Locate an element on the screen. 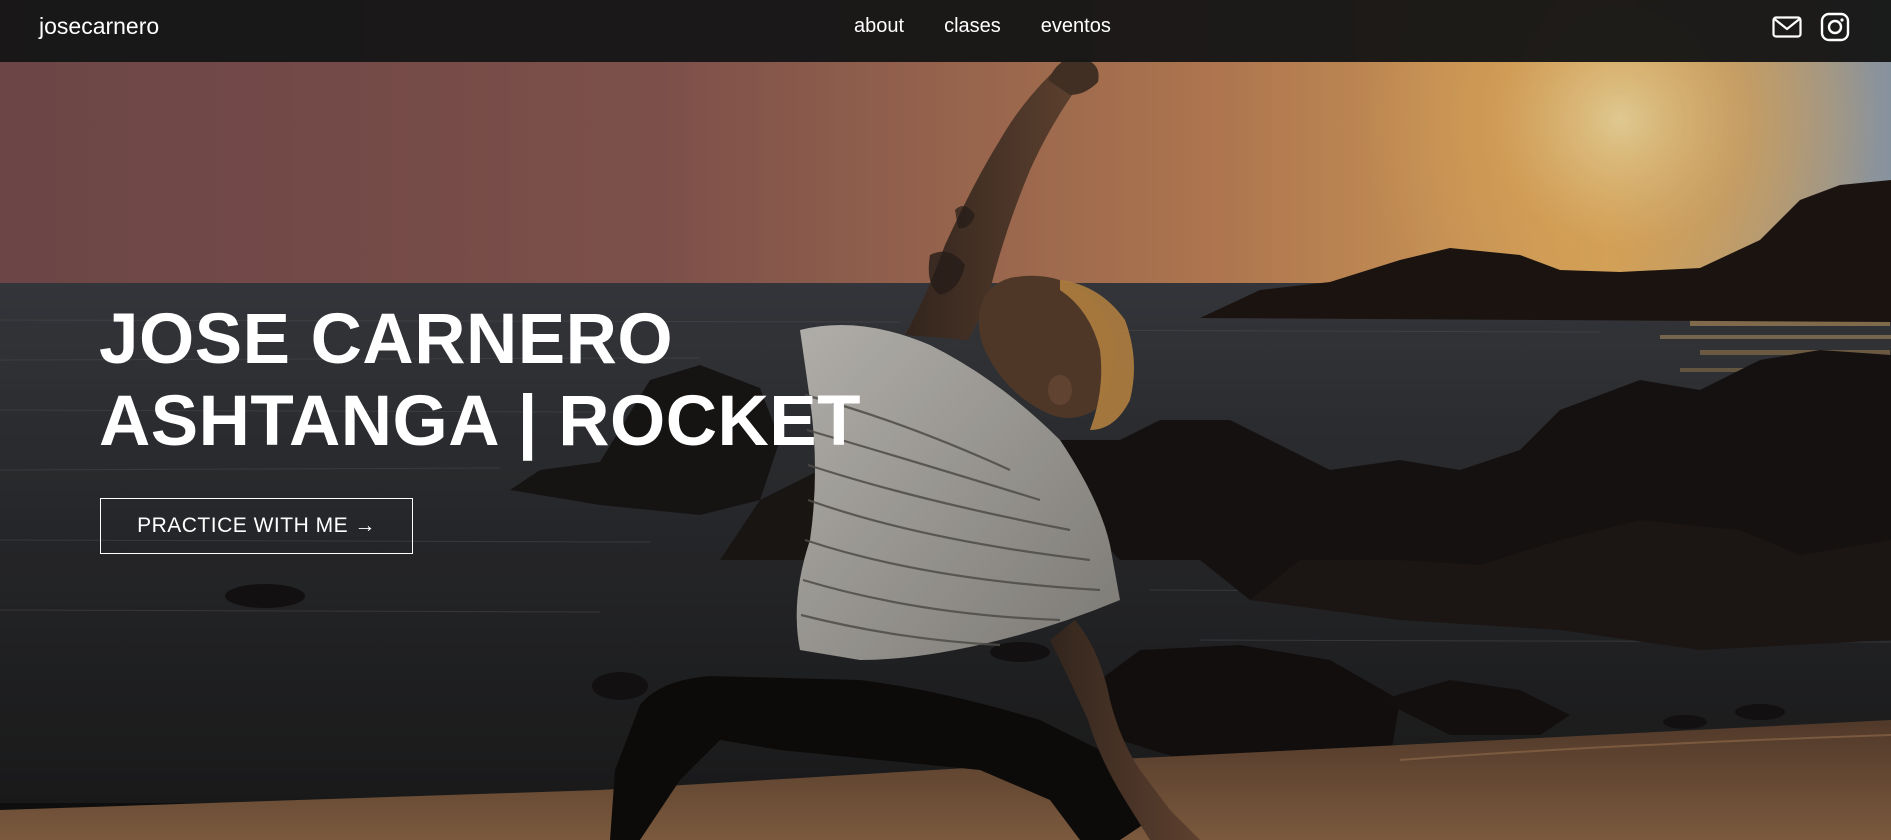 The width and height of the screenshot is (1891, 840). site-logo: josecarnero is located at coordinates (99, 26).